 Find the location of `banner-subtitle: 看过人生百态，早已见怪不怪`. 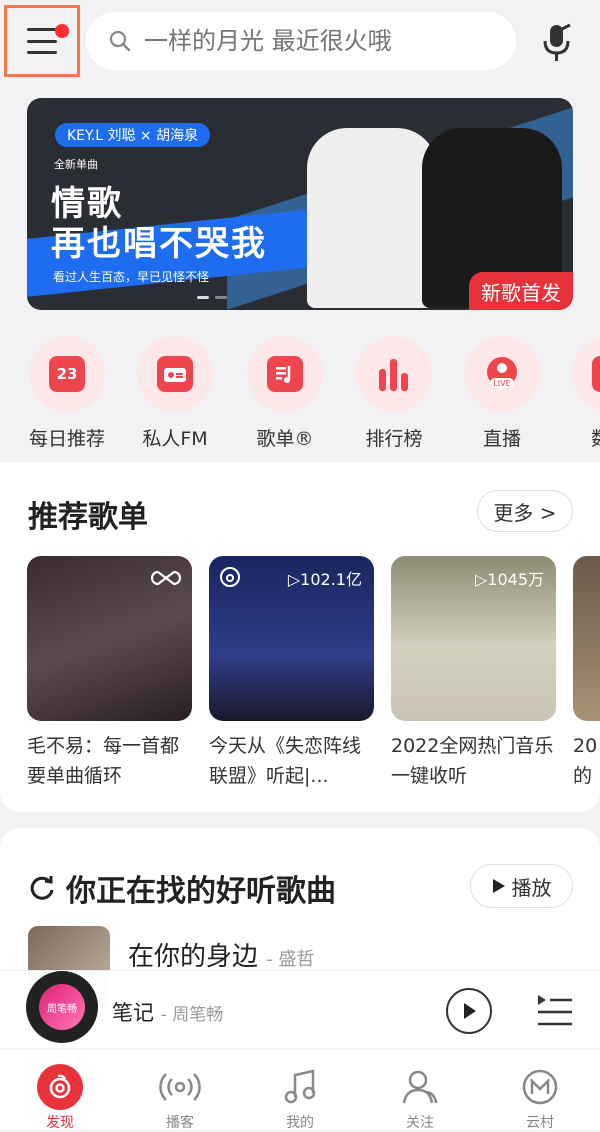

banner-subtitle: 看过人生百态，早已见怪不怪 is located at coordinates (131, 277).